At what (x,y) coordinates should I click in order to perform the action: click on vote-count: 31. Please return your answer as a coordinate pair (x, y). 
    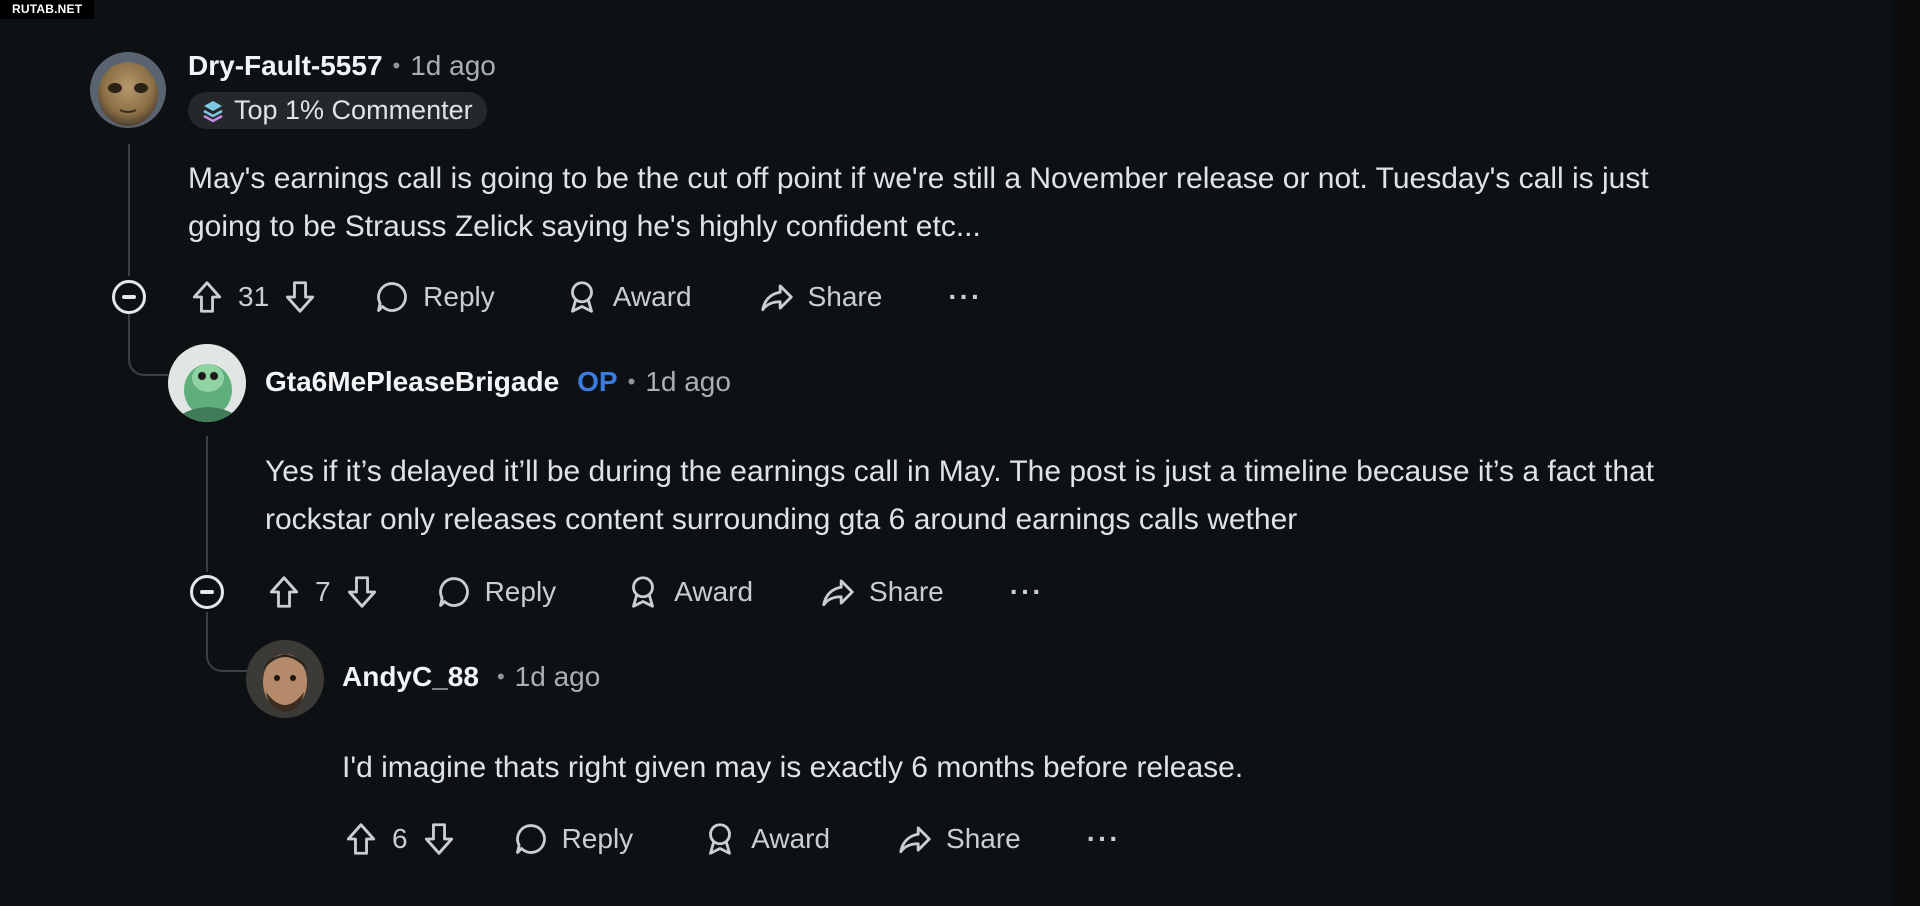
    Looking at the image, I should click on (254, 296).